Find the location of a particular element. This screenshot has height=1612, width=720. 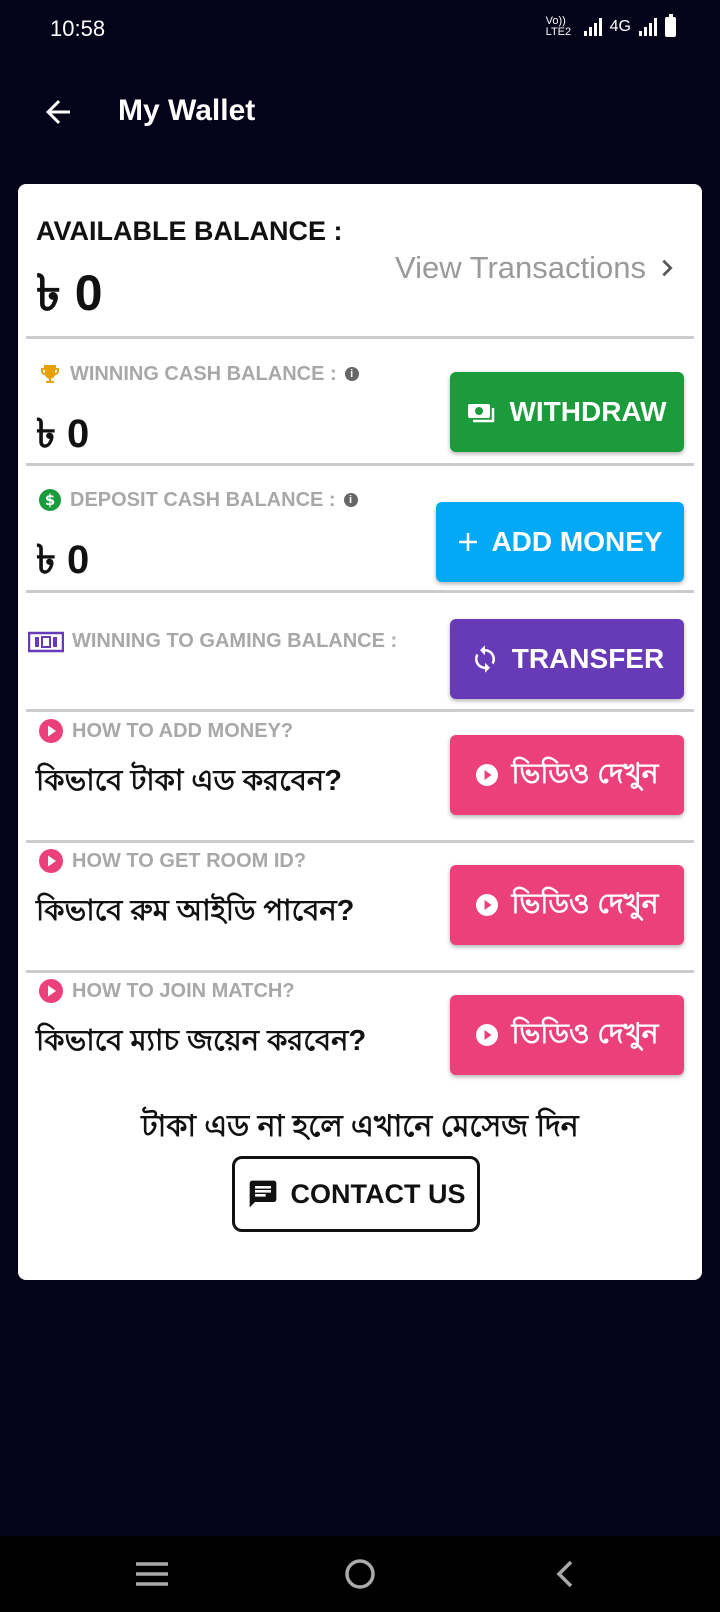

video-button-room-id: ভিডিও দেখুন is located at coordinates (567, 905).